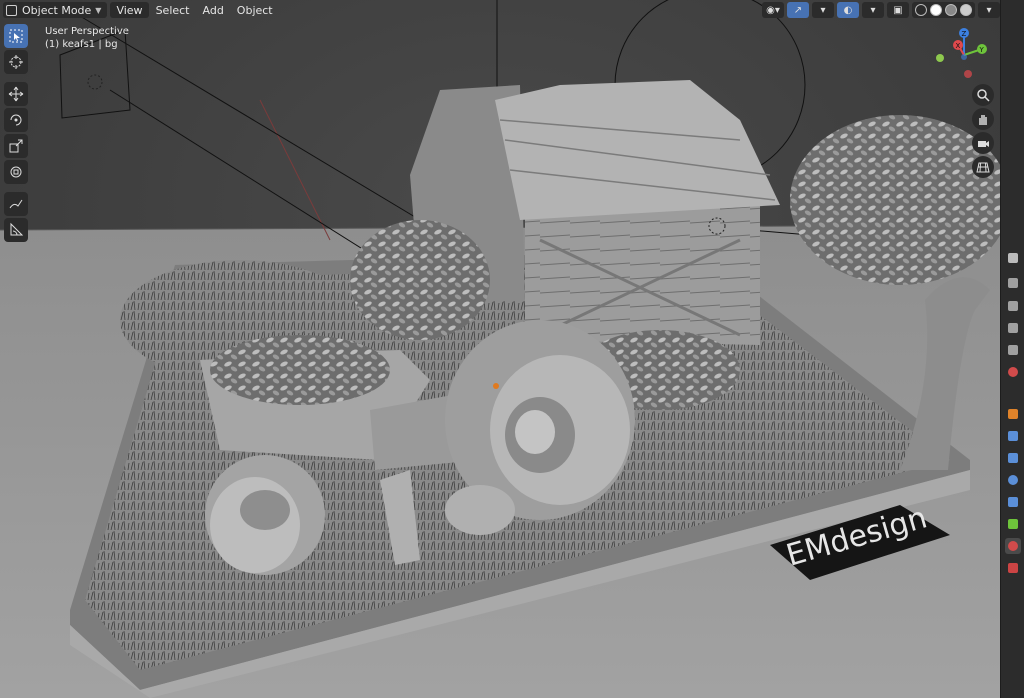  Describe the element at coordinates (16, 120) in the screenshot. I see `rotate-icon` at that location.